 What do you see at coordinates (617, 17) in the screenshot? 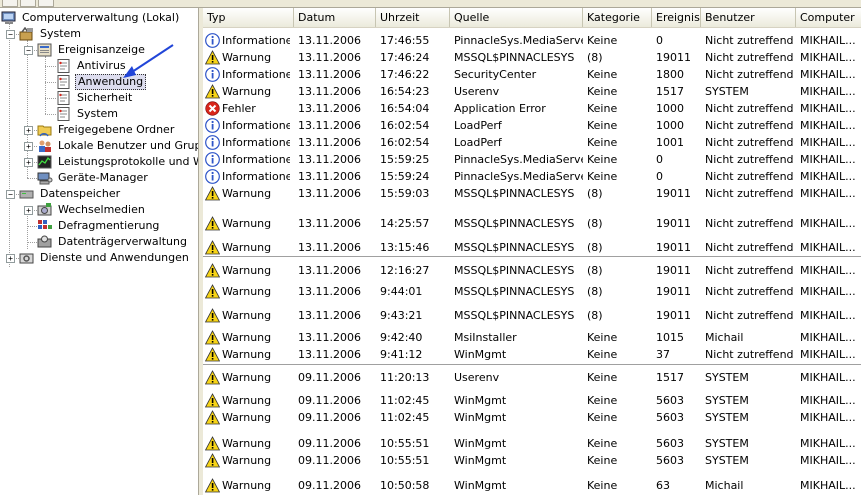
I see `column-header-kategorie: Kategorie` at bounding box center [617, 17].